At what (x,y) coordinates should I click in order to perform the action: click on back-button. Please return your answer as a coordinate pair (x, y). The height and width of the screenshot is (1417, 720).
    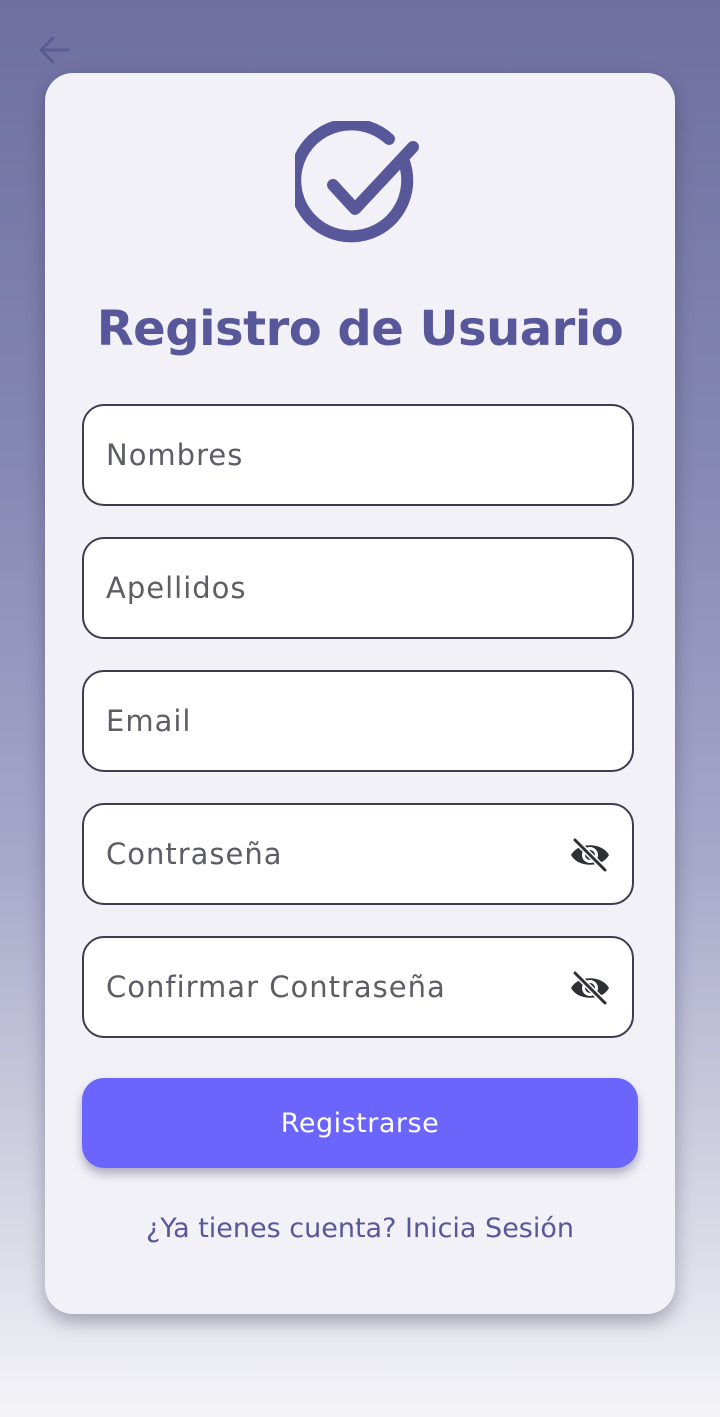
    Looking at the image, I should click on (54, 50).